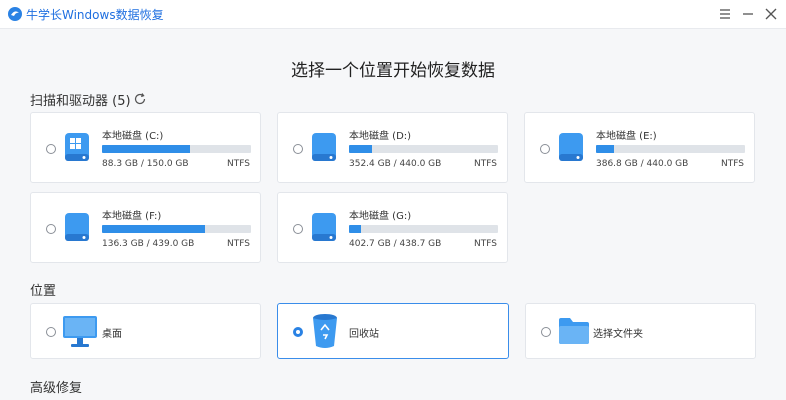 Image resolution: width=786 pixels, height=400 pixels. What do you see at coordinates (393, 14) in the screenshot?
I see `title-bar: 牛学长Windows数据恢复` at bounding box center [393, 14].